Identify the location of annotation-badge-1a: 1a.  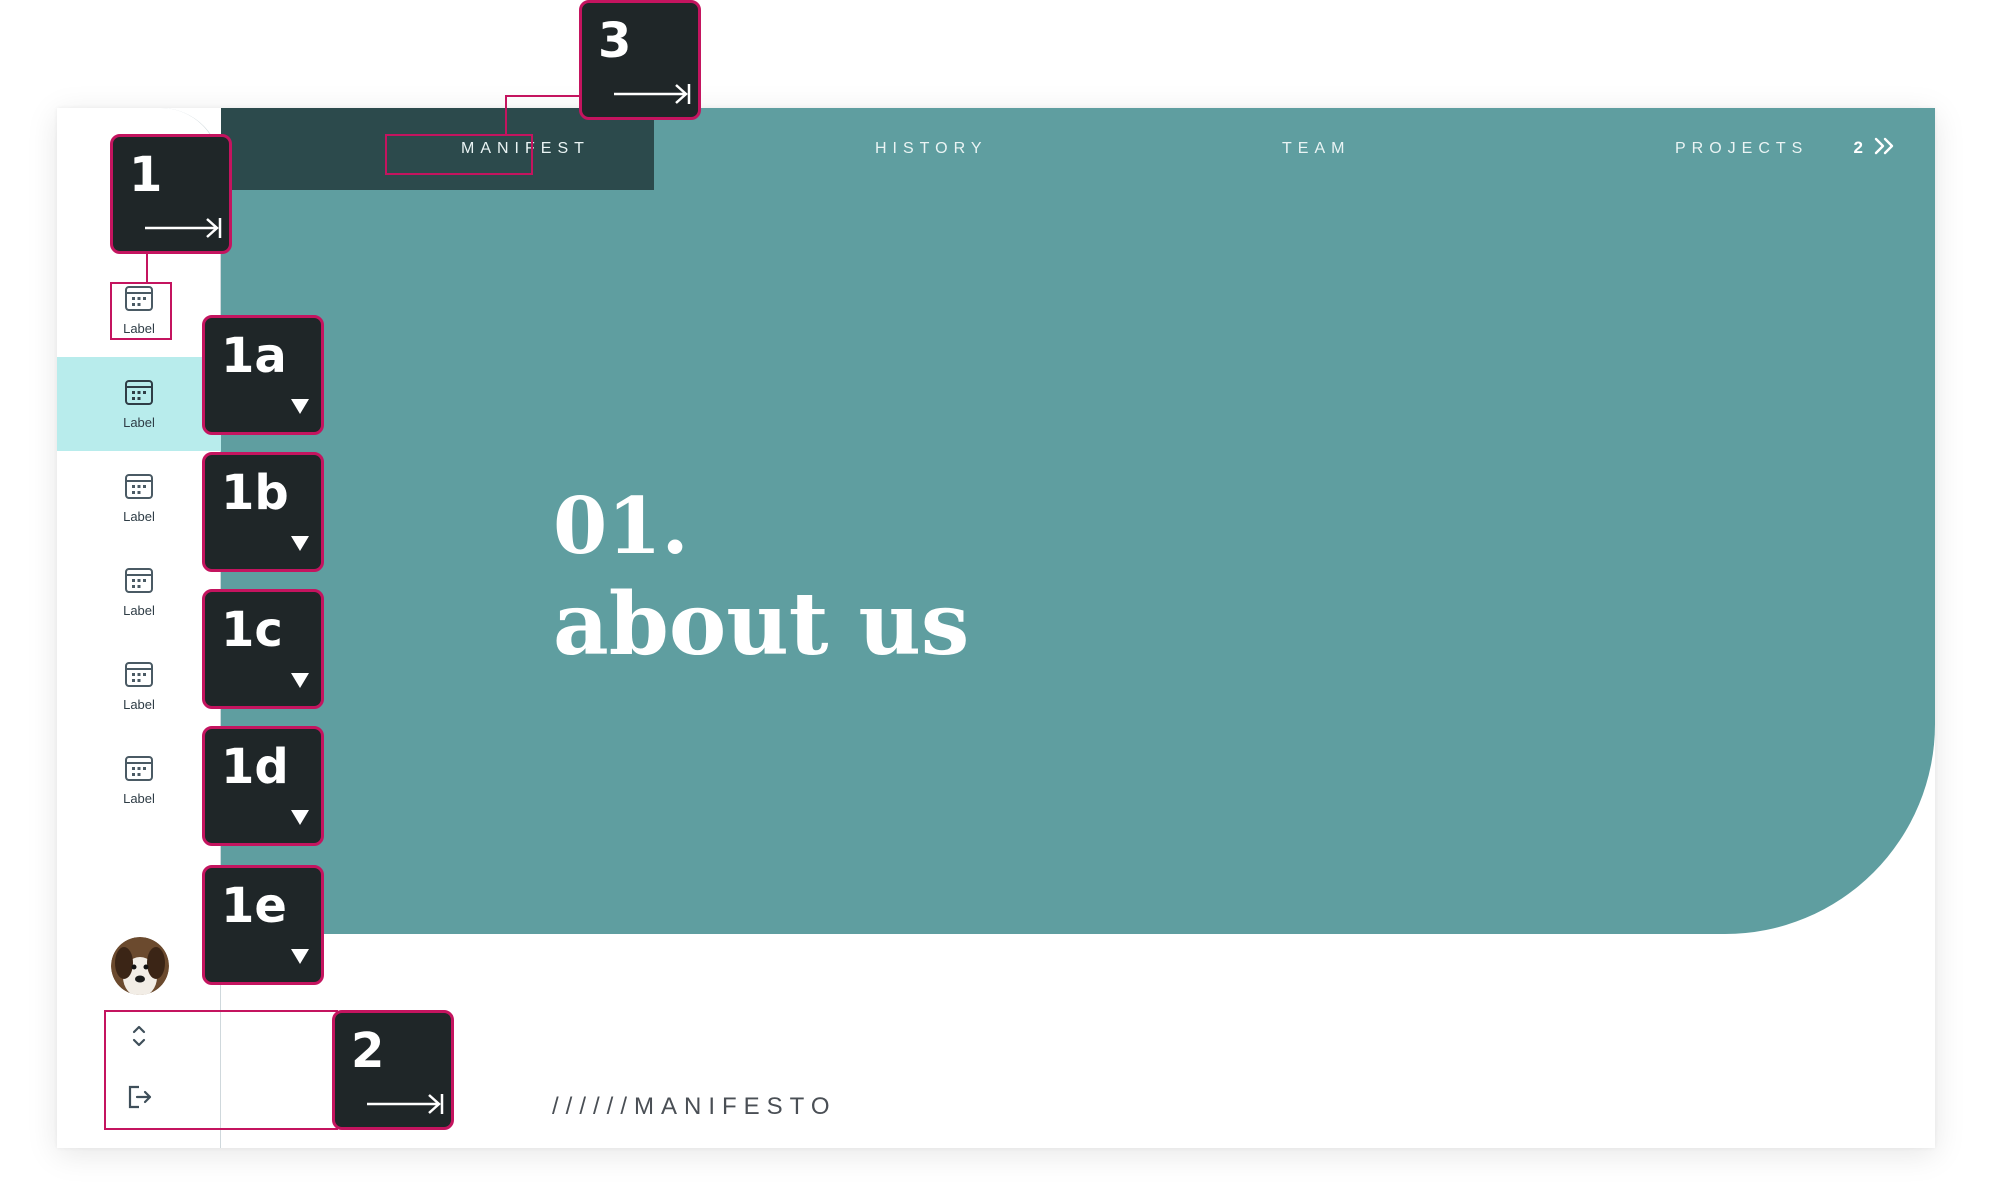
(263, 375).